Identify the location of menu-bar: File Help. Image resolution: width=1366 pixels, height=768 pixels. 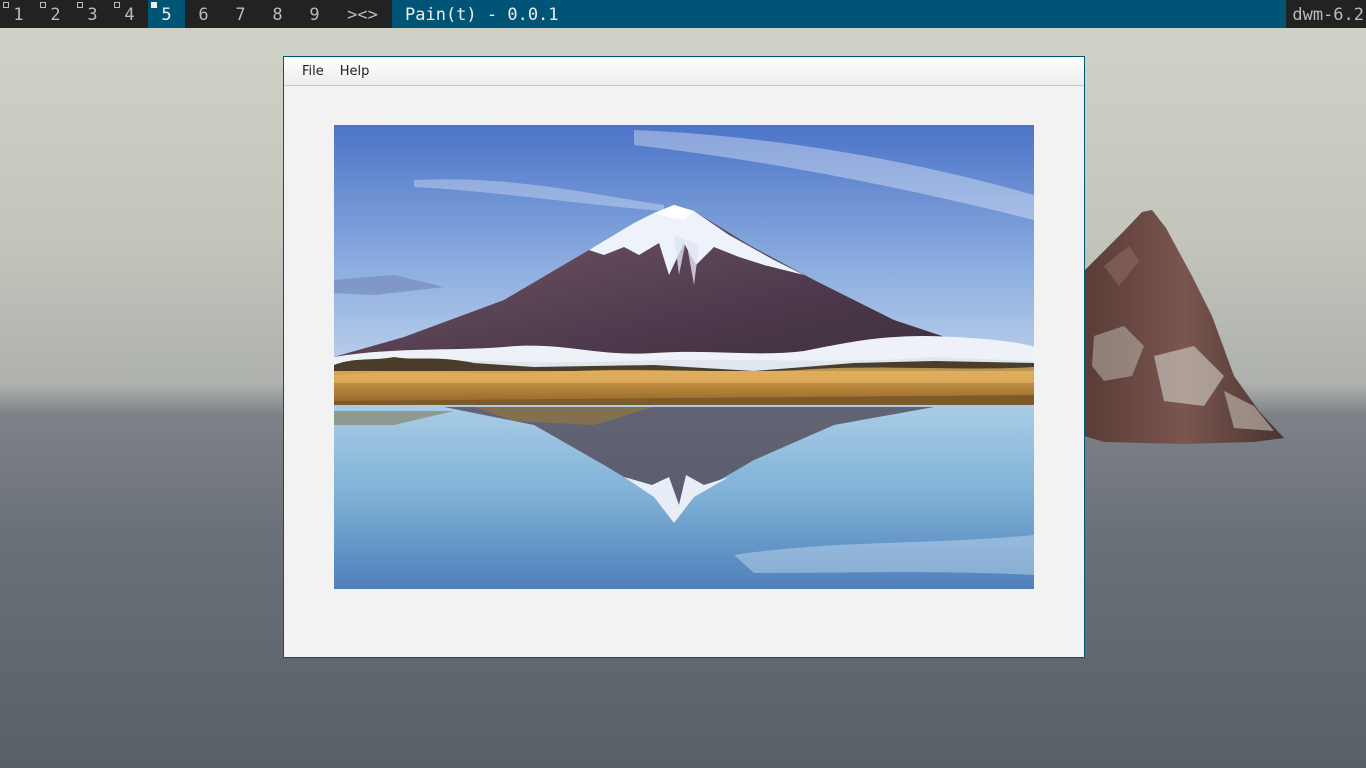
(684, 71).